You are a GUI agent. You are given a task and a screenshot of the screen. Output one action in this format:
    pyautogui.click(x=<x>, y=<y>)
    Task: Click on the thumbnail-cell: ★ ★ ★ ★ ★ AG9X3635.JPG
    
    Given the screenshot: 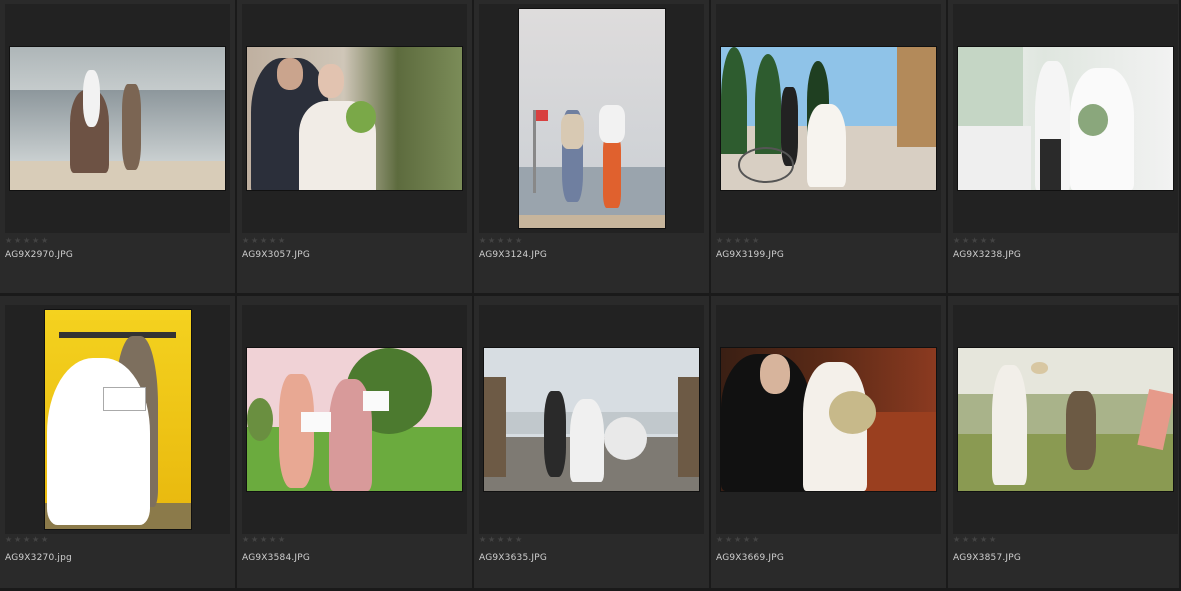 What is the action you would take?
    pyautogui.click(x=592, y=443)
    